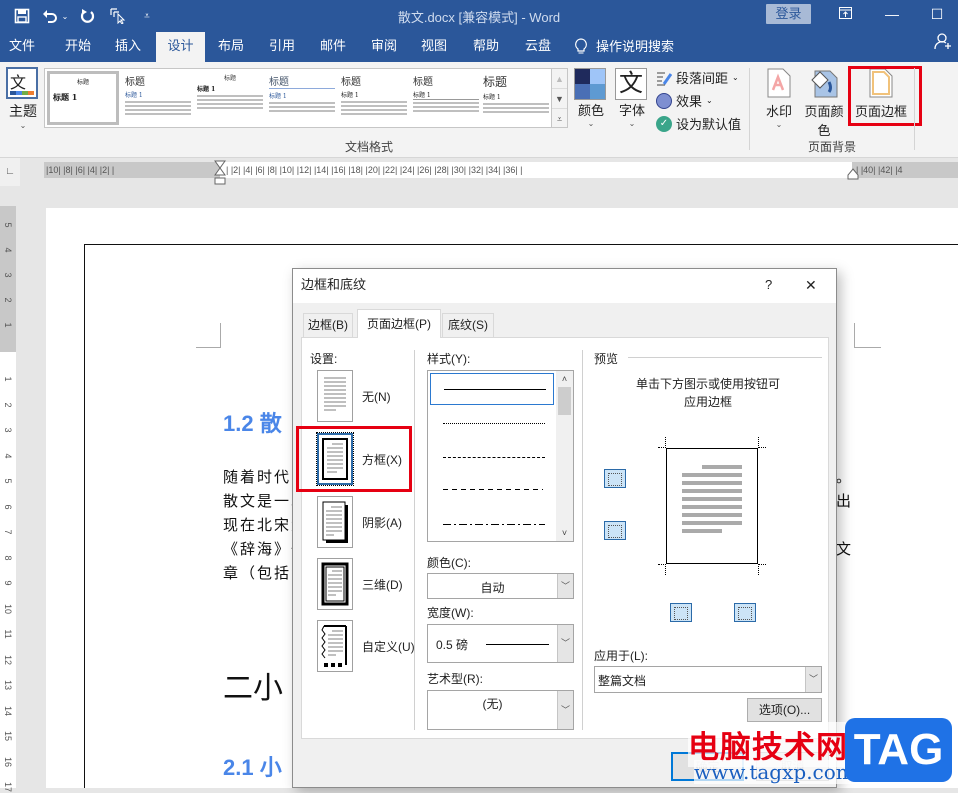  Describe the element at coordinates (768, 285) in the screenshot. I see `help-icon: ?` at that location.